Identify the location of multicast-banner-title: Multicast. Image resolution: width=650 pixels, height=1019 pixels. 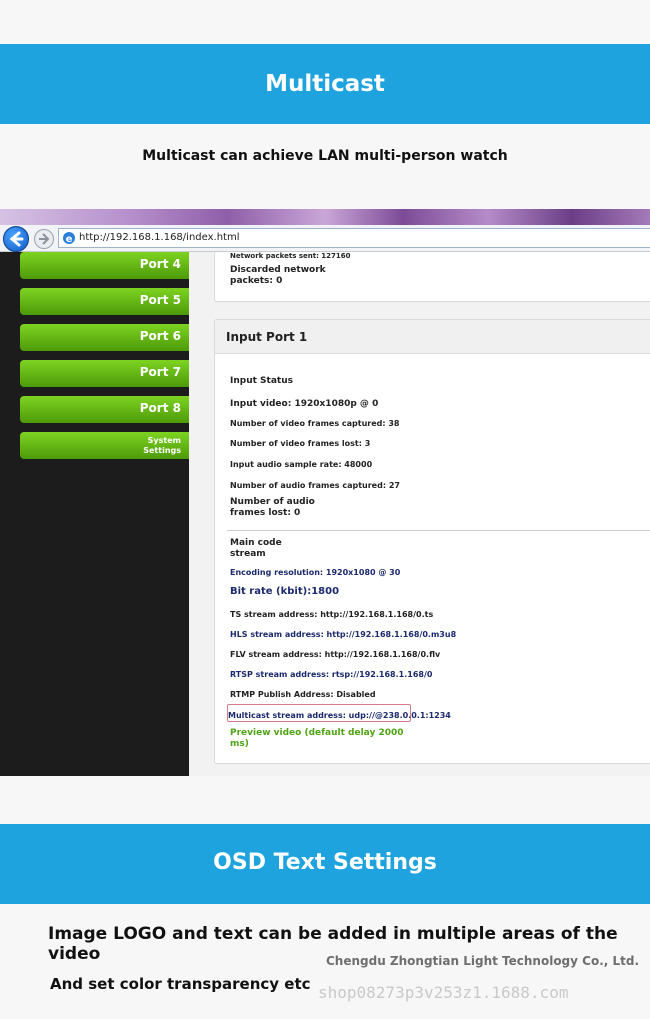
(325, 84).